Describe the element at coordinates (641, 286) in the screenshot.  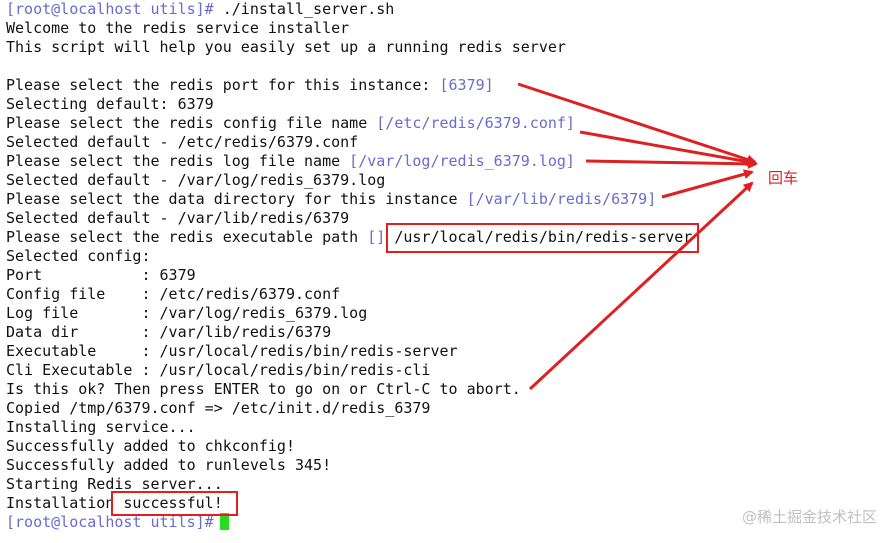
I see `arrow-from-confirm` at that location.